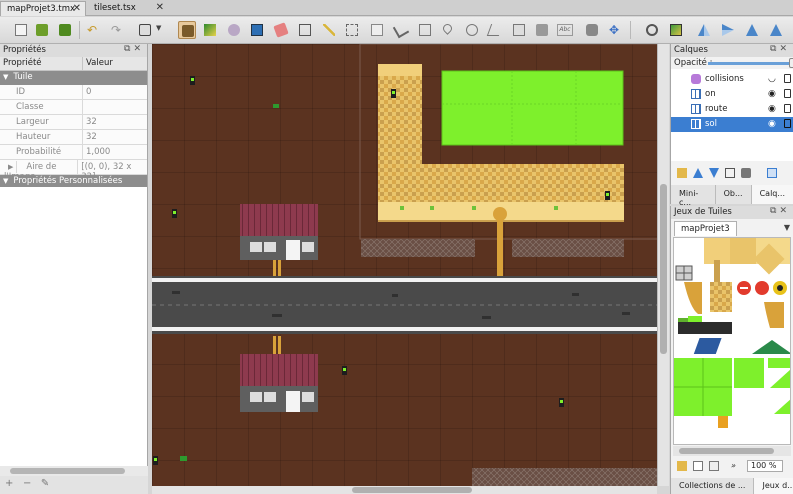 Image resolution: width=793 pixels, height=494 pixels. What do you see at coordinates (682, 466) in the screenshot?
I see `new-tileset-icon` at bounding box center [682, 466].